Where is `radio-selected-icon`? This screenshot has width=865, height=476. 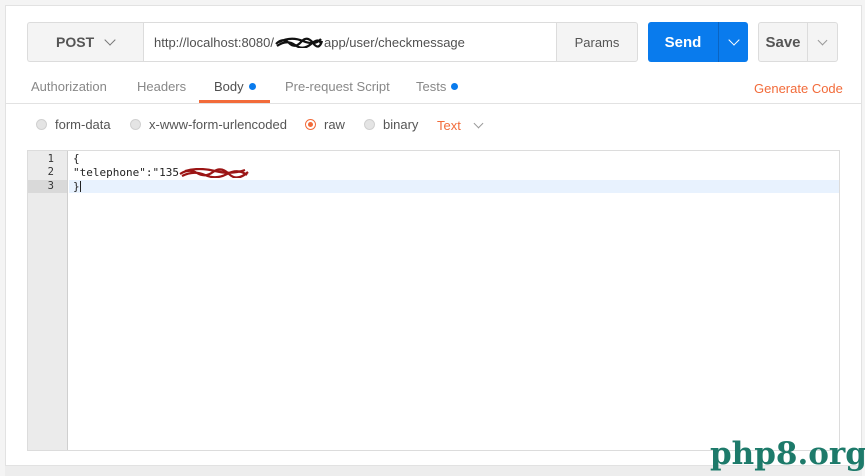 radio-selected-icon is located at coordinates (310, 124).